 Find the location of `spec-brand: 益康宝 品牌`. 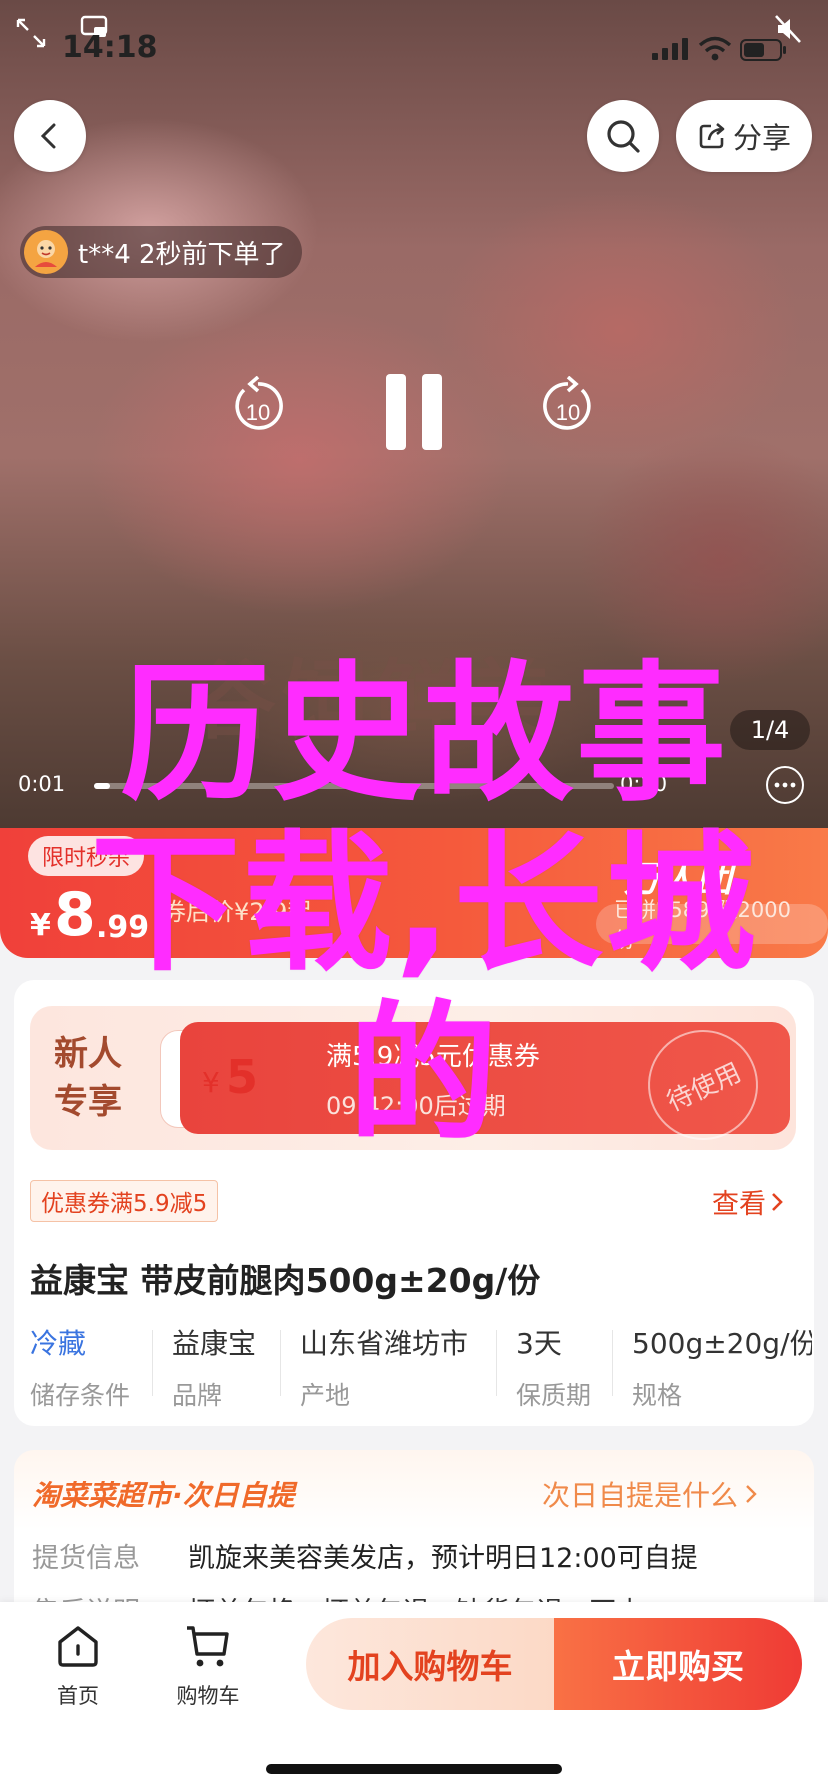

spec-brand: 益康宝 品牌 is located at coordinates (214, 1367).